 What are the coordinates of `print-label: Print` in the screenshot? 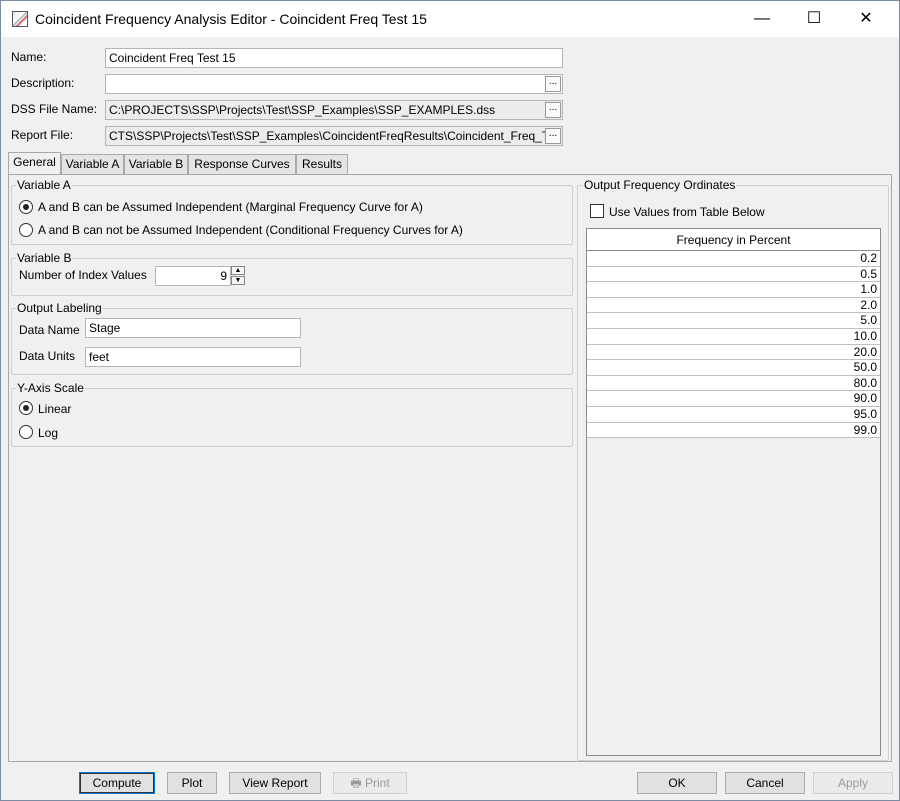 It's located at (377, 783).